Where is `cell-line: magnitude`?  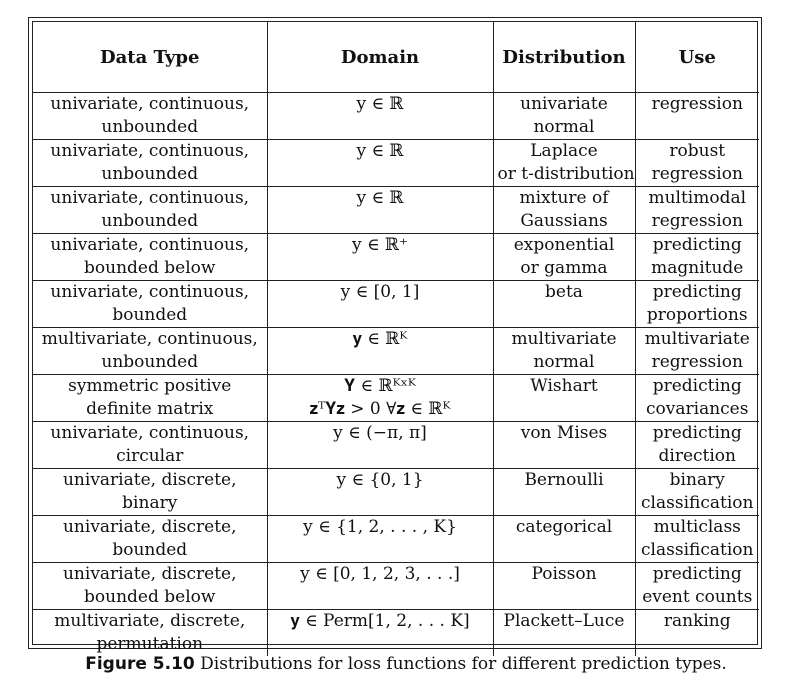
cell-line: magnitude is located at coordinates (697, 268).